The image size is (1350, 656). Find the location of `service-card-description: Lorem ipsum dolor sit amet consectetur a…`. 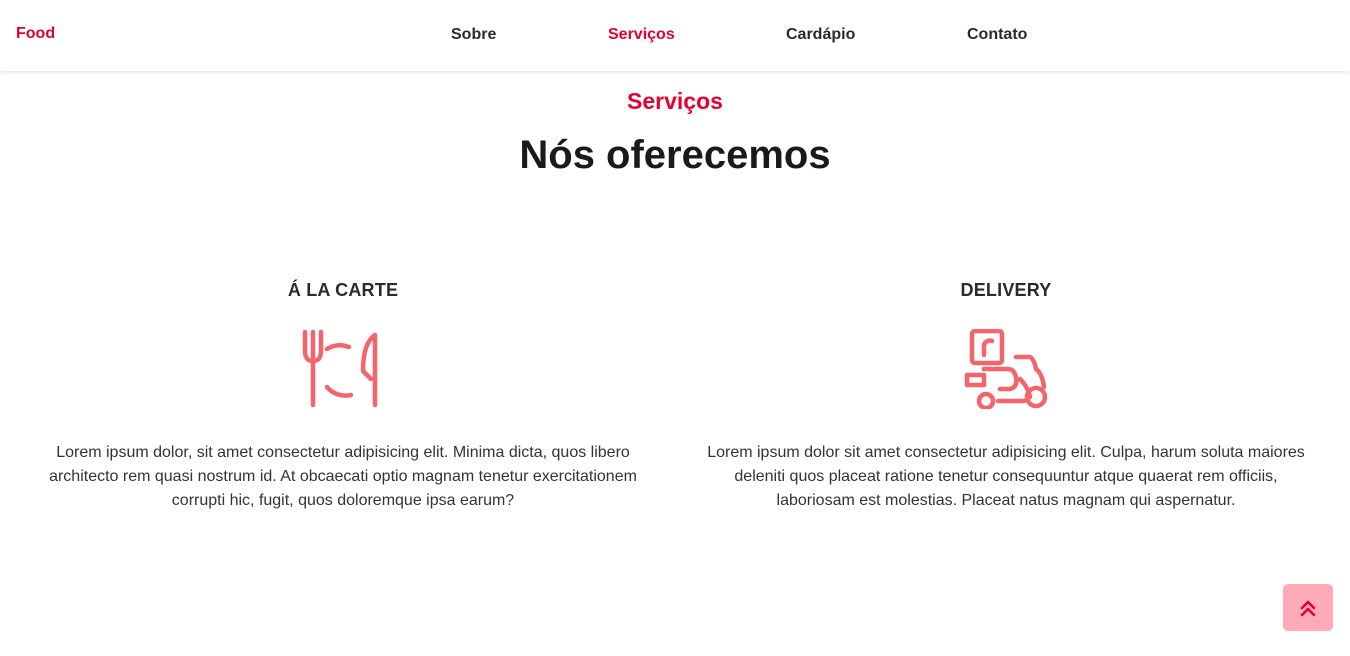

service-card-description: Lorem ipsum dolor sit amet consectetur a… is located at coordinates (1006, 476).